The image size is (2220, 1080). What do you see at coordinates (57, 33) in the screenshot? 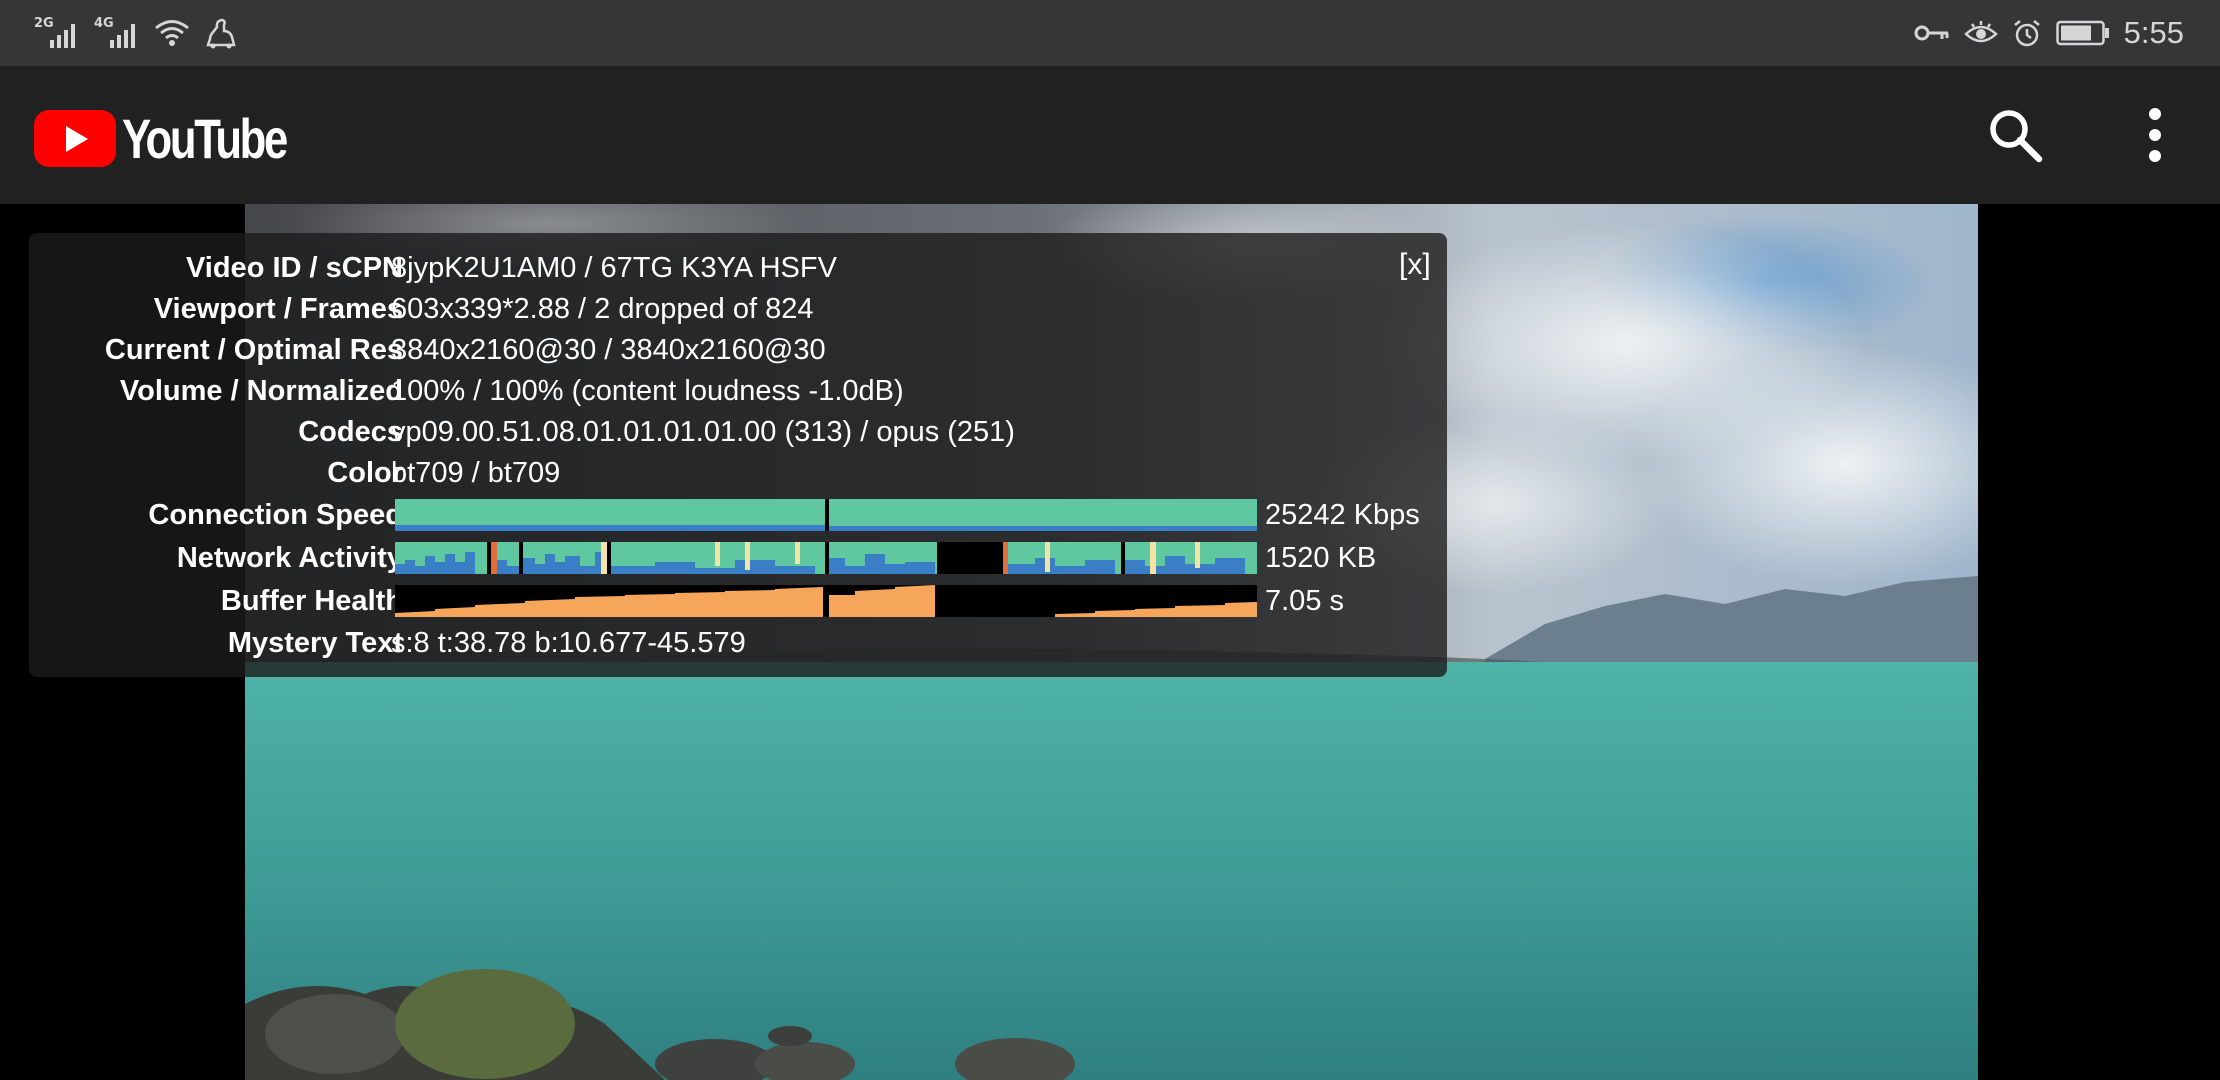
I see `signal-2g-icon: 2G` at bounding box center [57, 33].